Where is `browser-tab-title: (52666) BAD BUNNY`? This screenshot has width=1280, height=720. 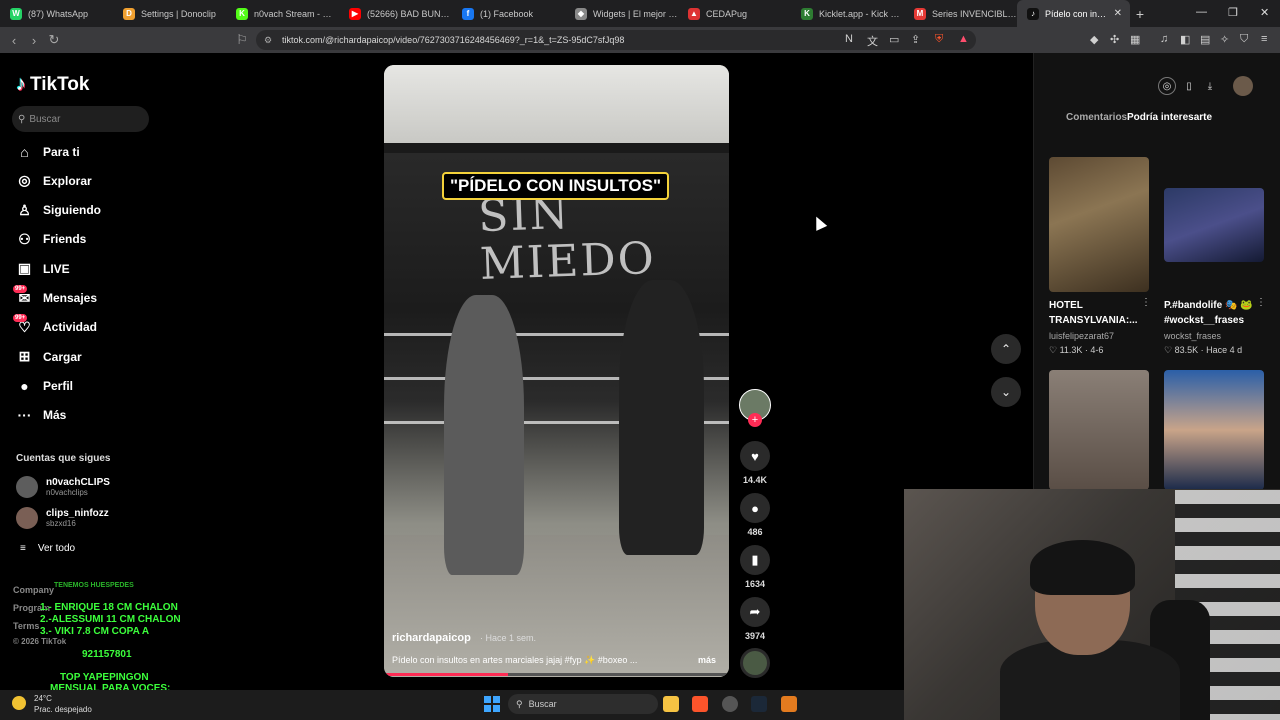
browser-tab-title: (52666) BAD BUNNY is located at coordinates (409, 13).